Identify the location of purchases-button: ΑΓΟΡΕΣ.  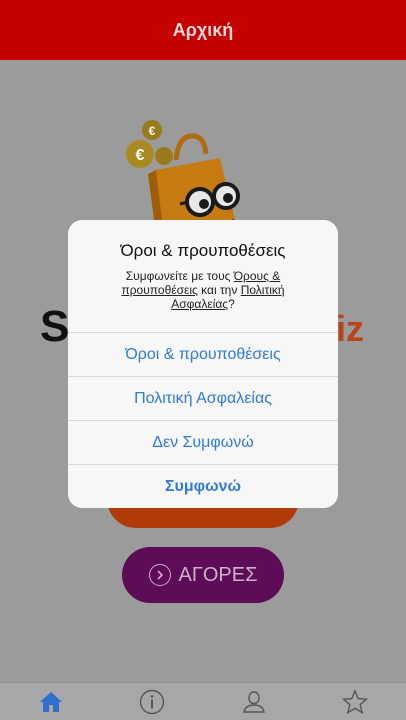
(203, 575).